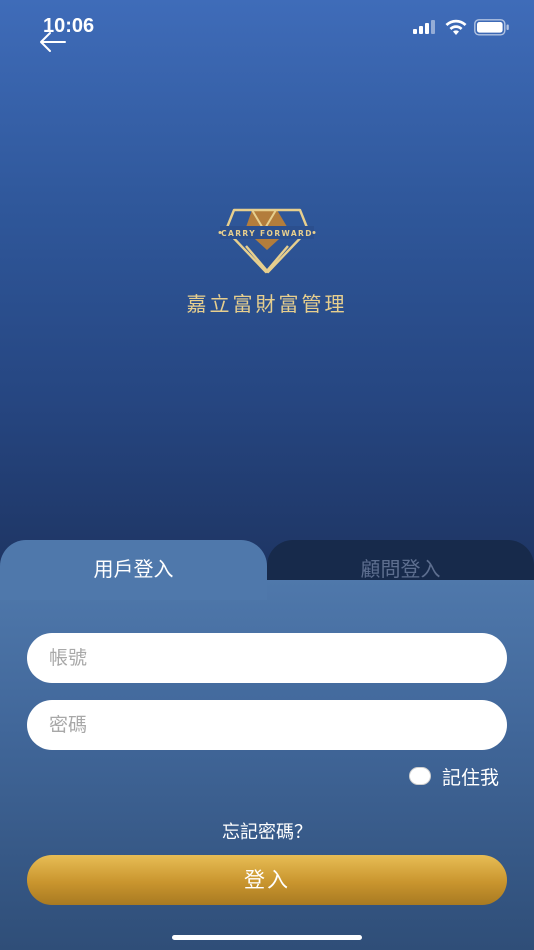 The width and height of the screenshot is (534, 950). What do you see at coordinates (267, 304) in the screenshot?
I see `brand-title: 嘉立富財富管理` at bounding box center [267, 304].